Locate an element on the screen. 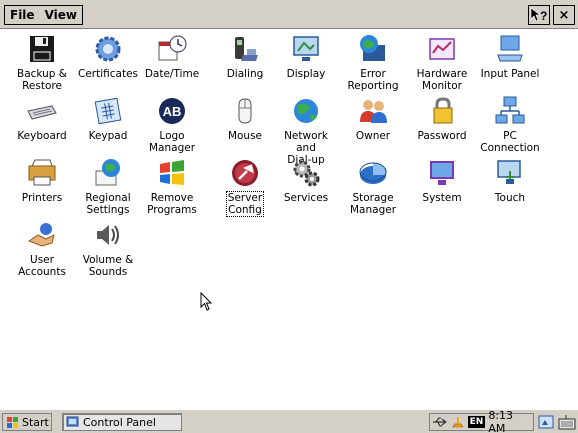 The width and height of the screenshot is (578, 433). control-panel-icon is located at coordinates (72, 421).